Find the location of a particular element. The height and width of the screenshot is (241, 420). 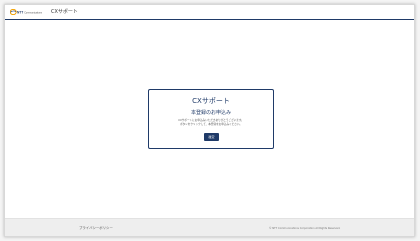

svg-text: NTT is located at coordinates (20, 13).